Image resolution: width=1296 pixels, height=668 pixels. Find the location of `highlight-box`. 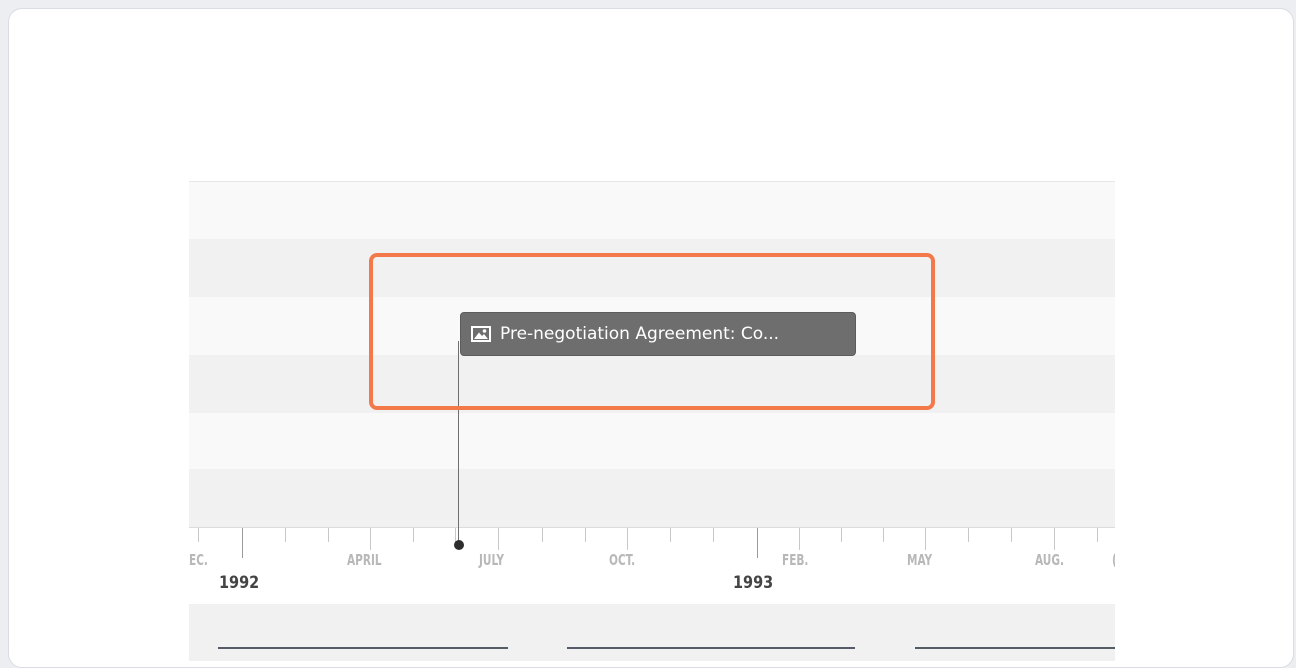

highlight-box is located at coordinates (652, 331).